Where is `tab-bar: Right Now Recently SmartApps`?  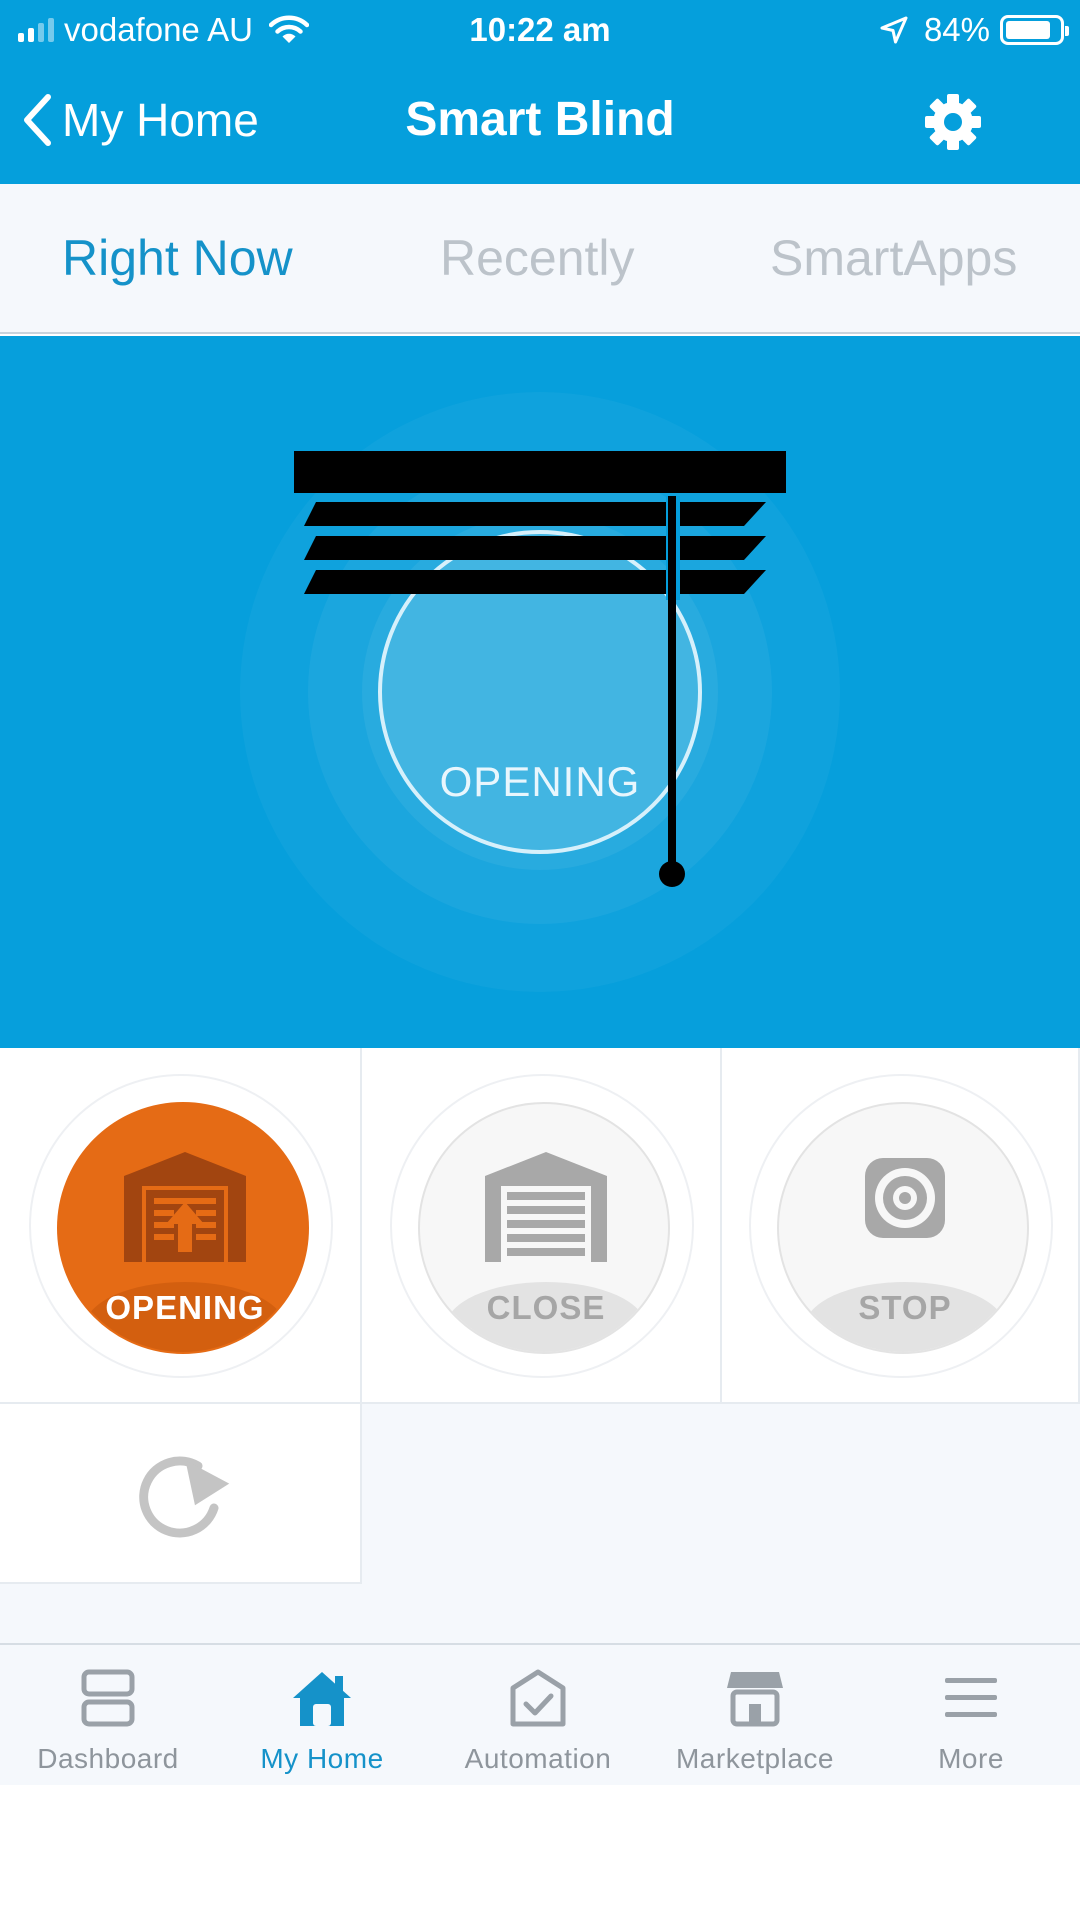 tab-bar: Right Now Recently SmartApps is located at coordinates (540, 259).